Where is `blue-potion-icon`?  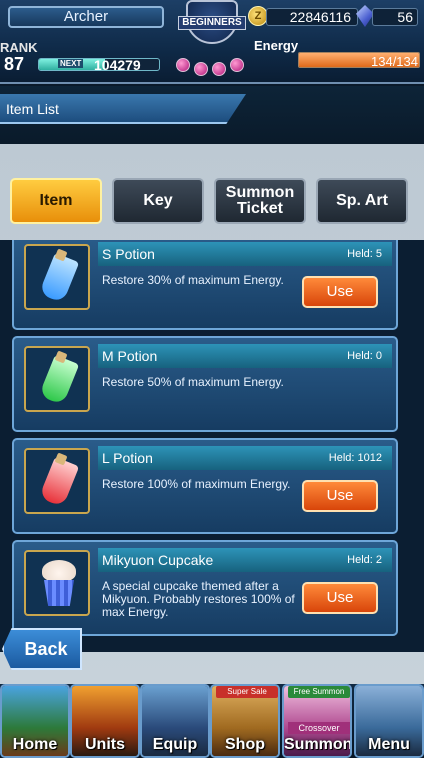 blue-potion-icon is located at coordinates (57, 277).